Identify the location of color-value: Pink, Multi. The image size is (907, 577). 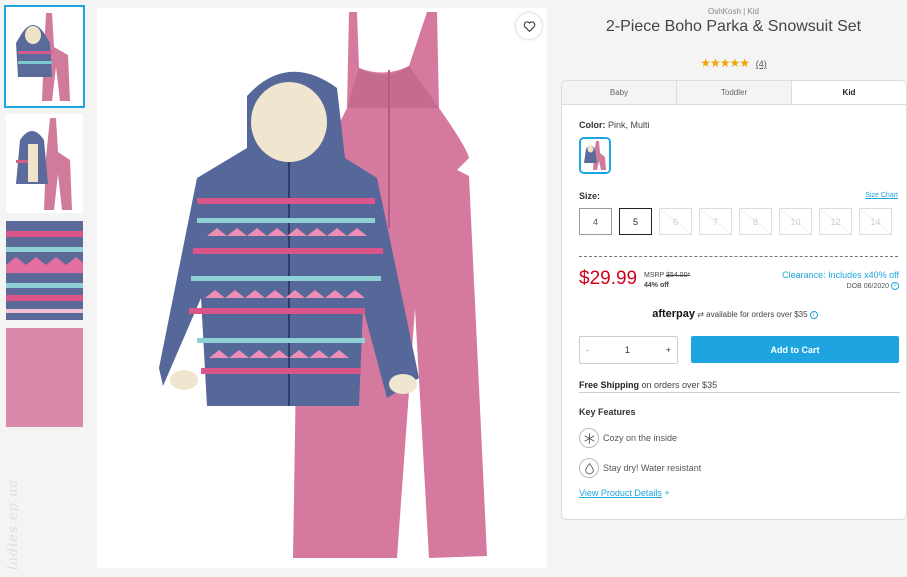
(629, 125).